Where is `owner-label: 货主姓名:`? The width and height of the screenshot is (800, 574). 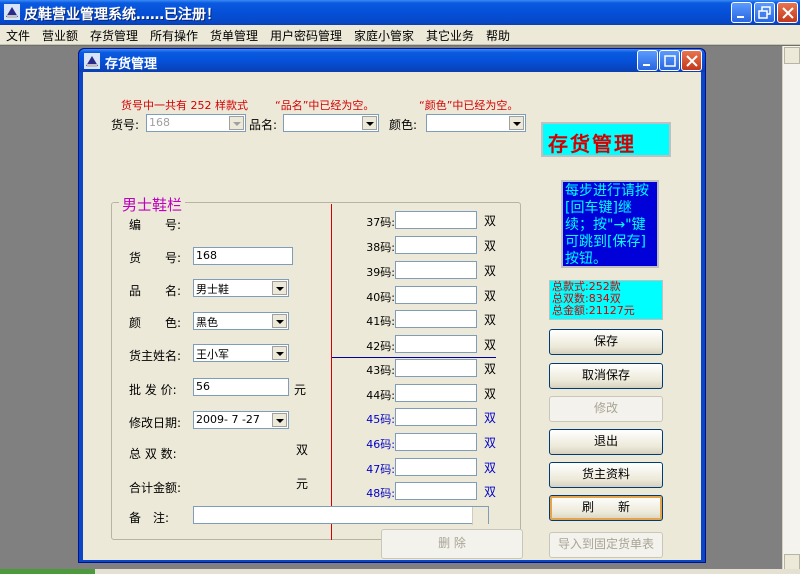
owner-label: 货主姓名: is located at coordinates (155, 356).